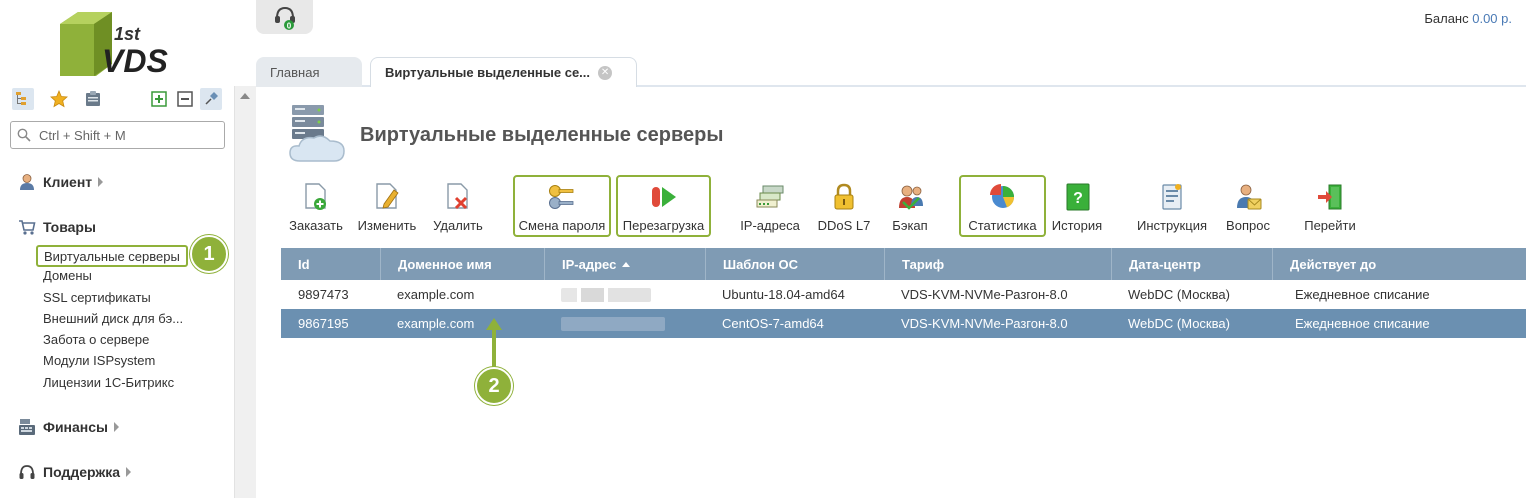 The width and height of the screenshot is (1526, 498). What do you see at coordinates (844, 197) in the screenshot?
I see `lock-icon` at bounding box center [844, 197].